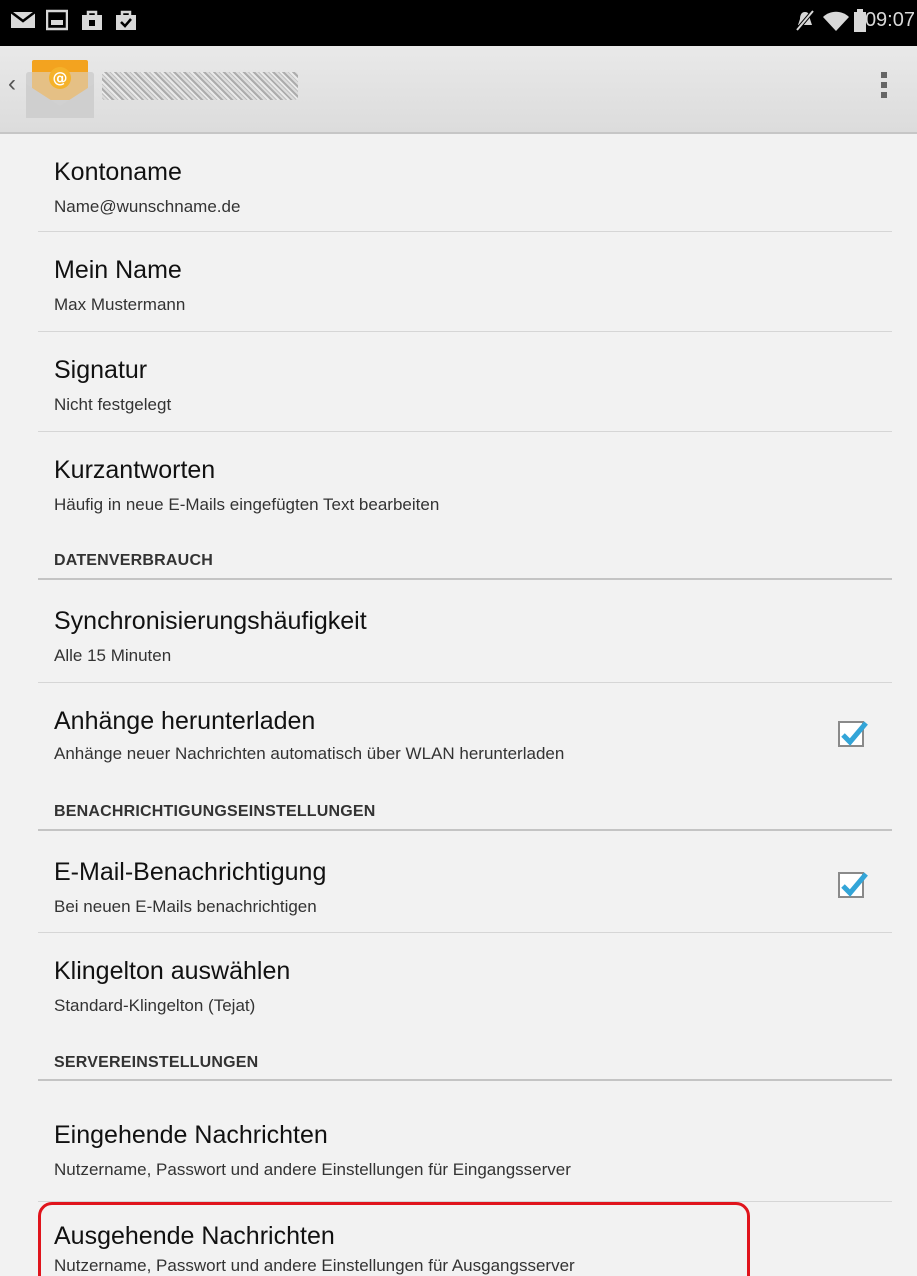 The image size is (917, 1276). What do you see at coordinates (465, 282) in the screenshot?
I see `setting-my-name: Mein Name Max Mustermann` at bounding box center [465, 282].